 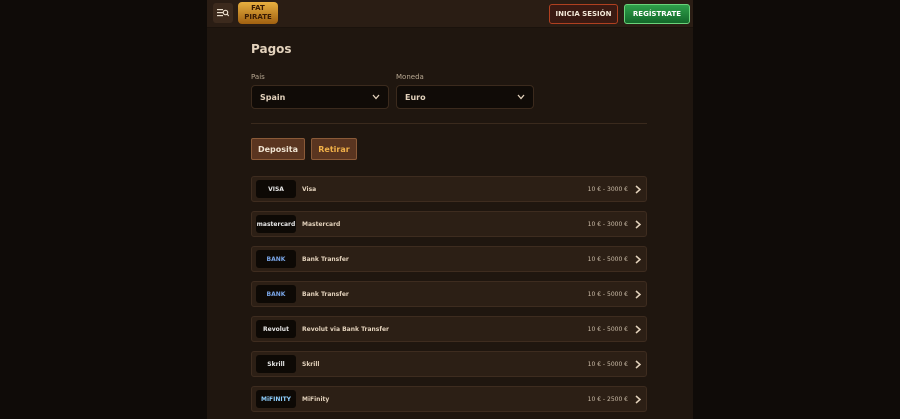 What do you see at coordinates (449, 364) in the screenshot?
I see `payment-row: Skrill Skrill 10 € - 5000 €` at bounding box center [449, 364].